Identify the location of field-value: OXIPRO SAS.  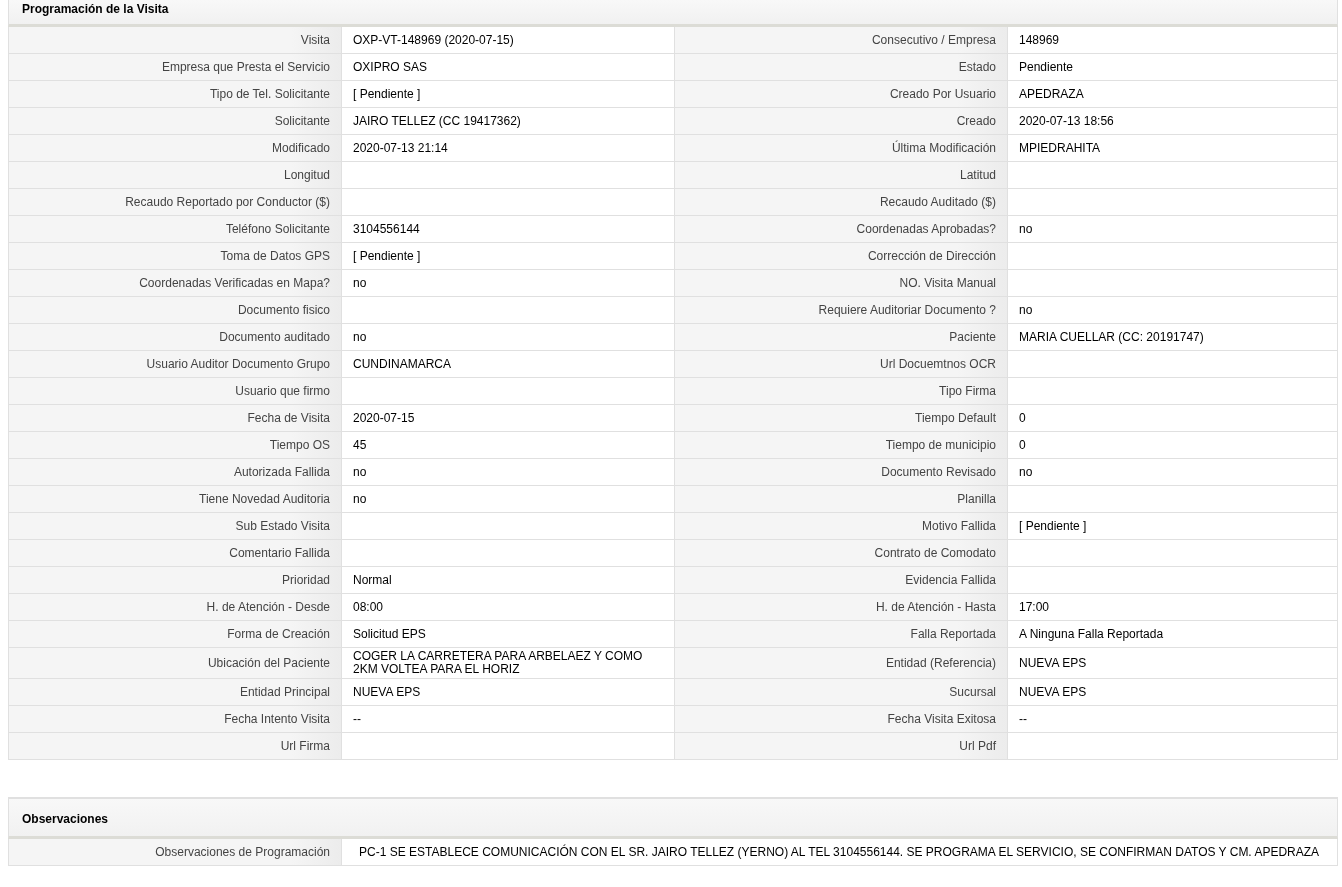
(508, 67).